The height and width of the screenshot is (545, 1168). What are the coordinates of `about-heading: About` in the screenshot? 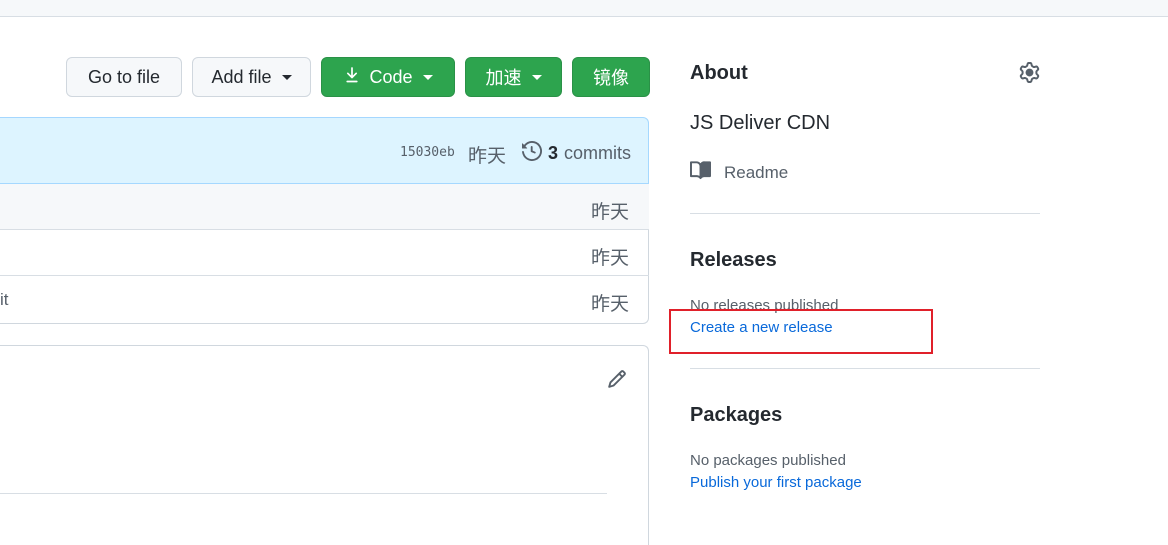 It's located at (719, 73).